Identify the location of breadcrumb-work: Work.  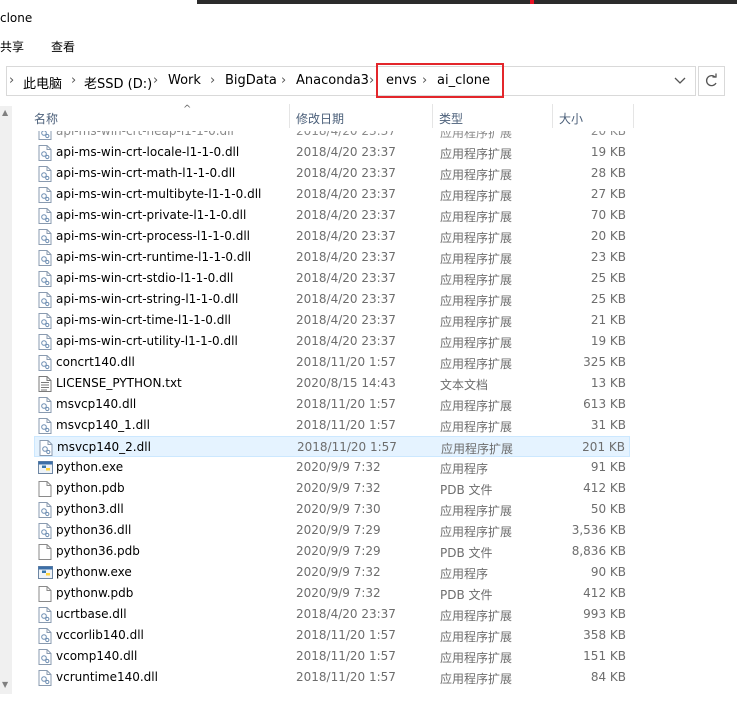
(184, 80).